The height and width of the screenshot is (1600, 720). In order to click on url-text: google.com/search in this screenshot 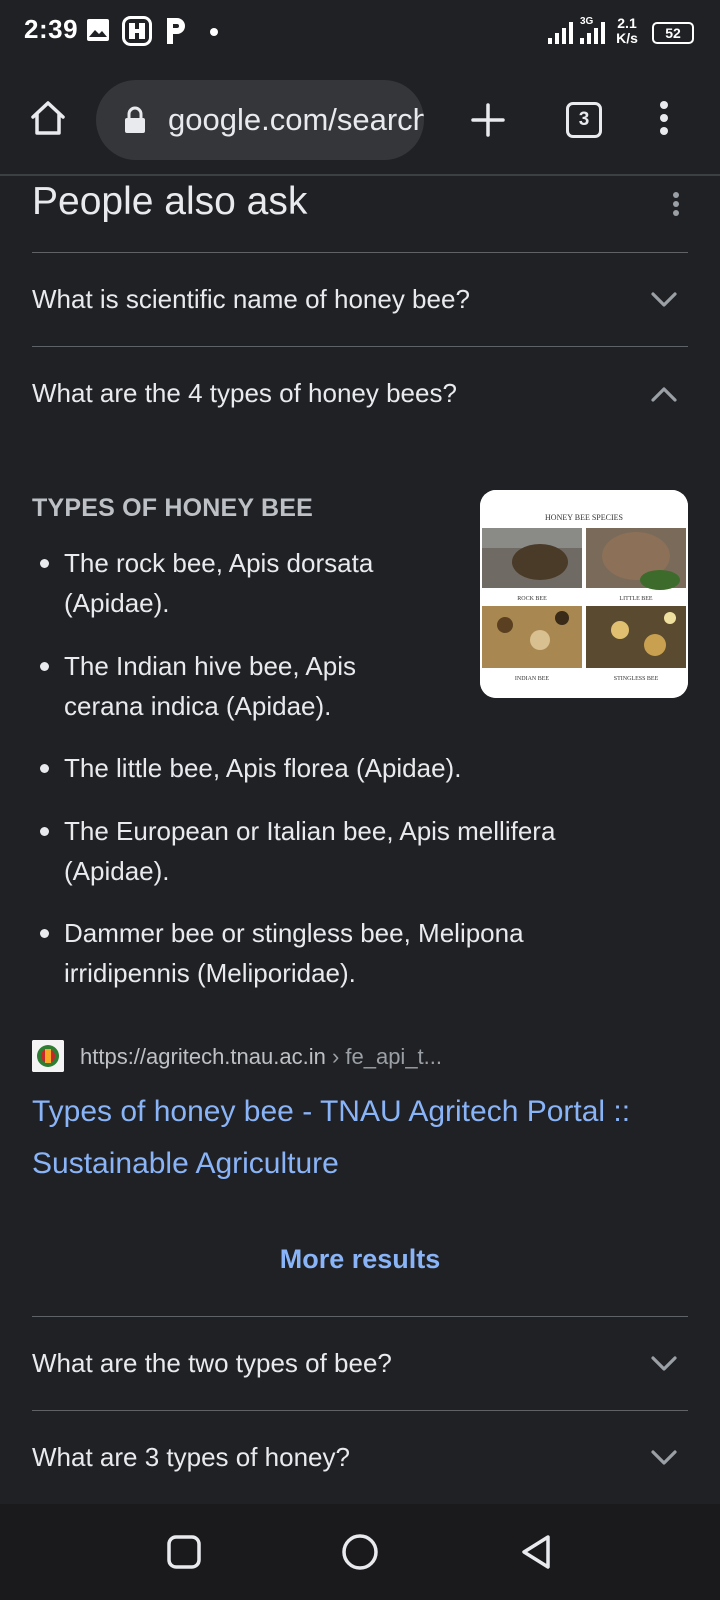, I will do `click(296, 119)`.